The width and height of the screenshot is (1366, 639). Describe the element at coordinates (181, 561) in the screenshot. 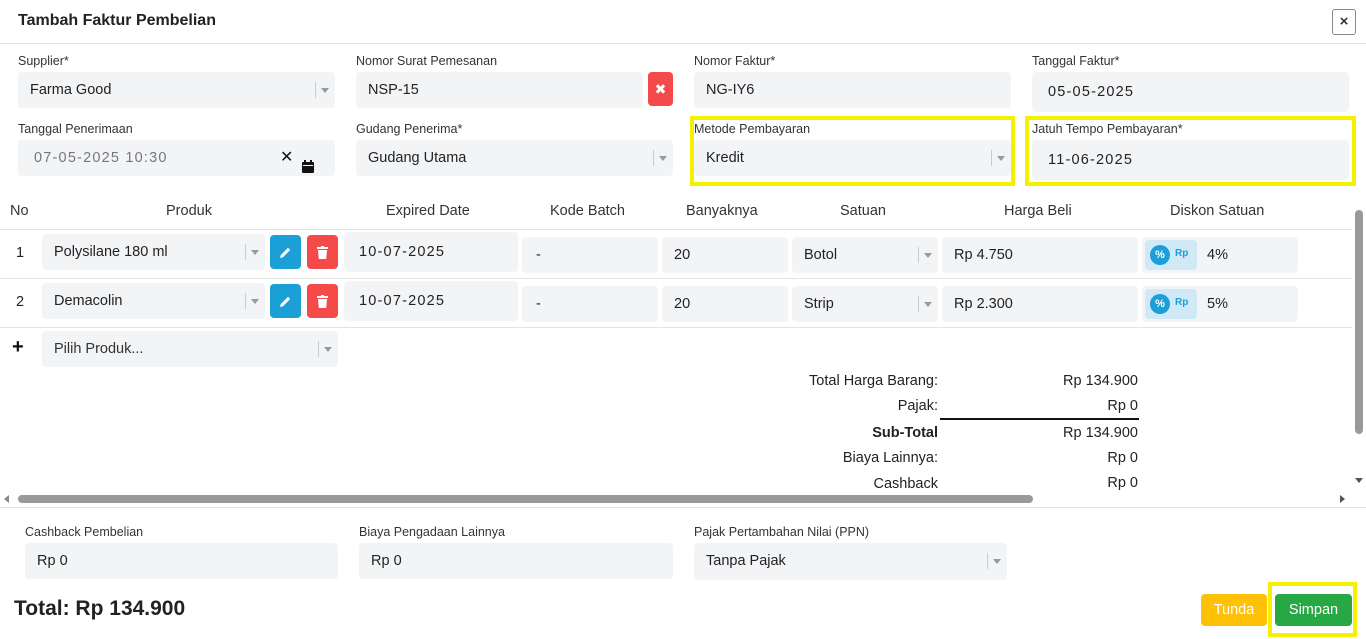

I see `cashback-pembelian-input: Rp 0` at that location.